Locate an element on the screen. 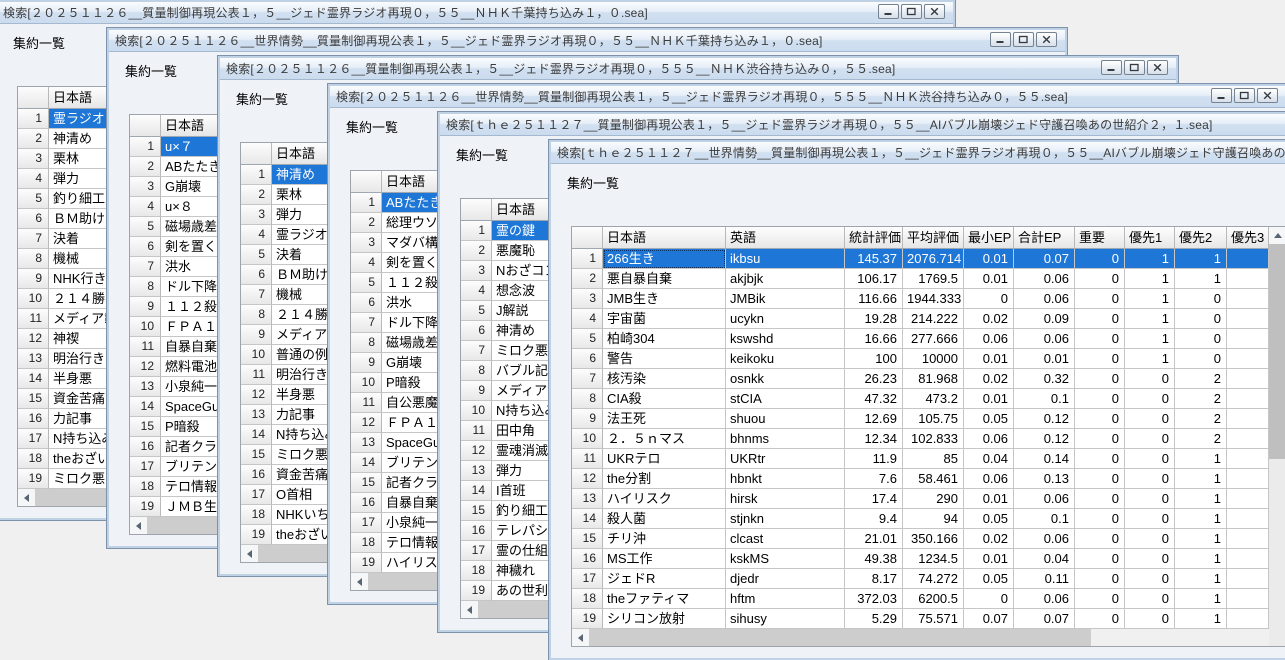 The image size is (1285, 660). row-number-cell: 1 is located at coordinates (587, 259).